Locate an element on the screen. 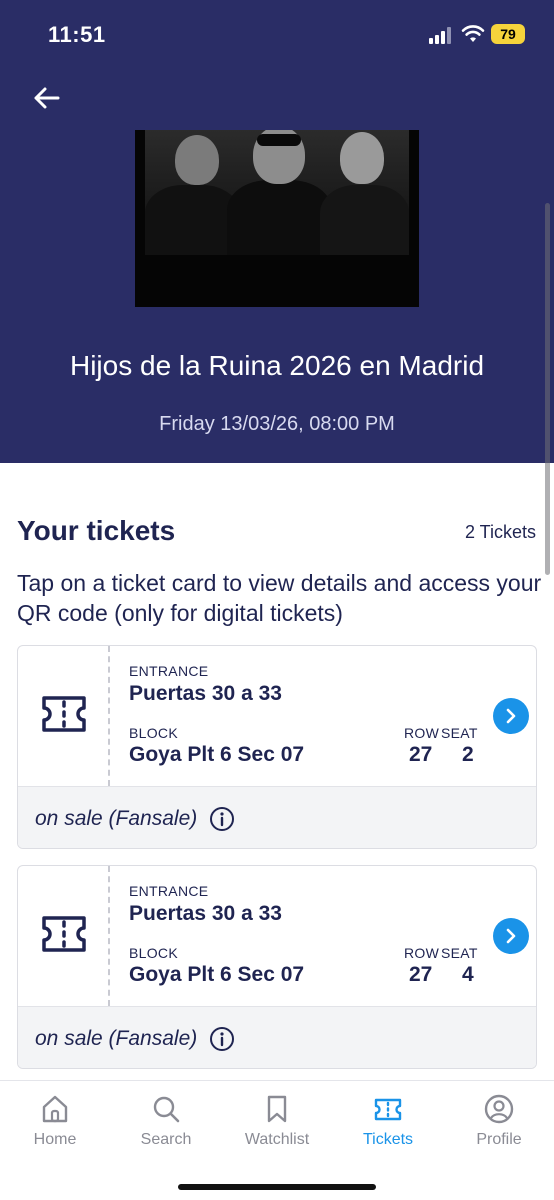 The height and width of the screenshot is (1200, 554). tab-search-label: Search is located at coordinates (166, 1139).